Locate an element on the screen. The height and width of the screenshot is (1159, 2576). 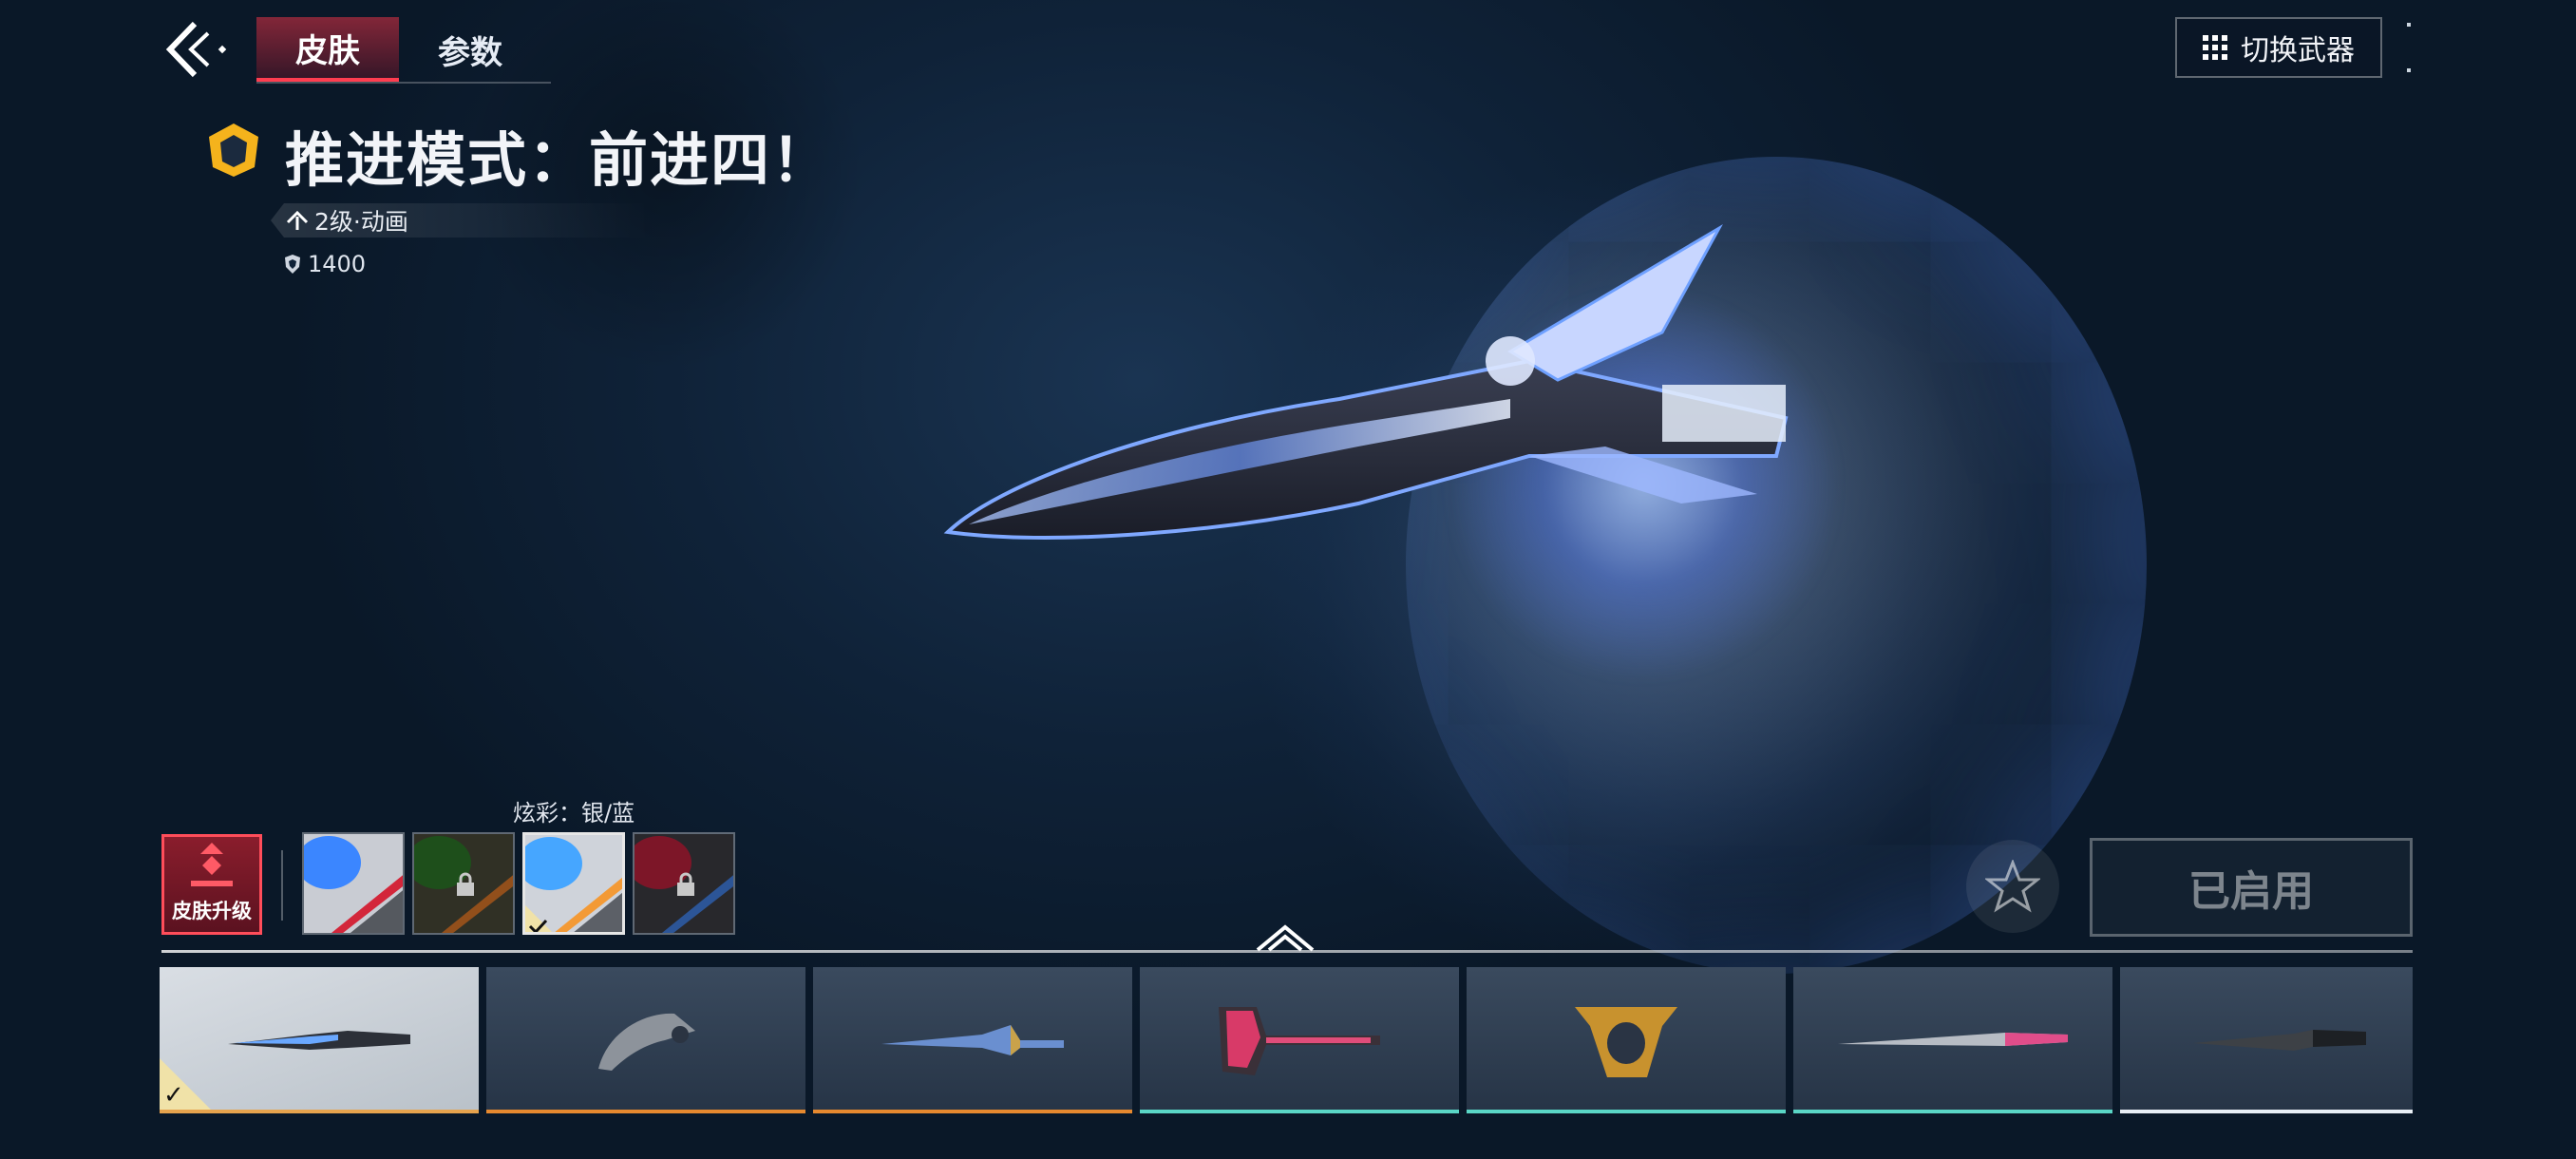
price-value: 1400 is located at coordinates (337, 264).